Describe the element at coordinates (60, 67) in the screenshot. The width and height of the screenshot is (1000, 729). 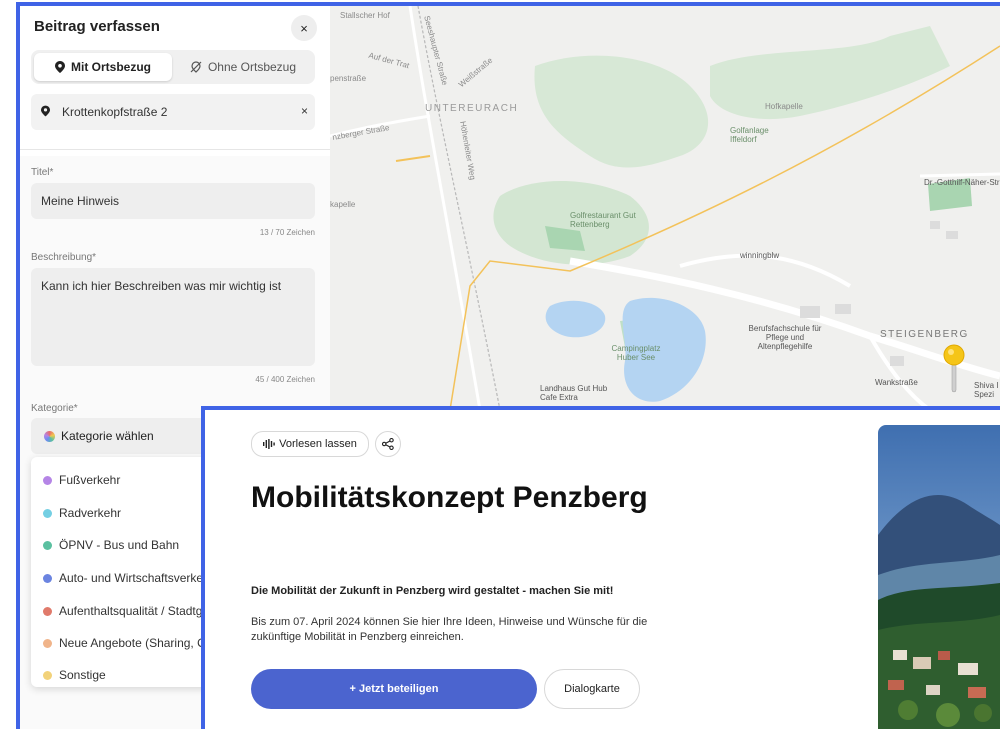
I see `map-pin-icon` at that location.